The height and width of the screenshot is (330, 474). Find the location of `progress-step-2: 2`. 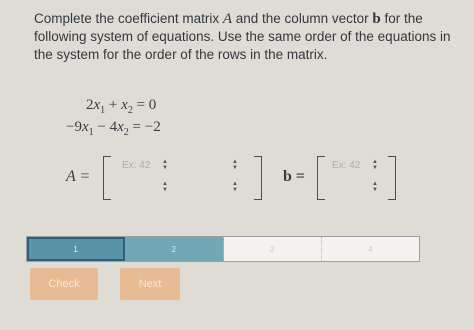

progress-step-2: 2 is located at coordinates (174, 249).